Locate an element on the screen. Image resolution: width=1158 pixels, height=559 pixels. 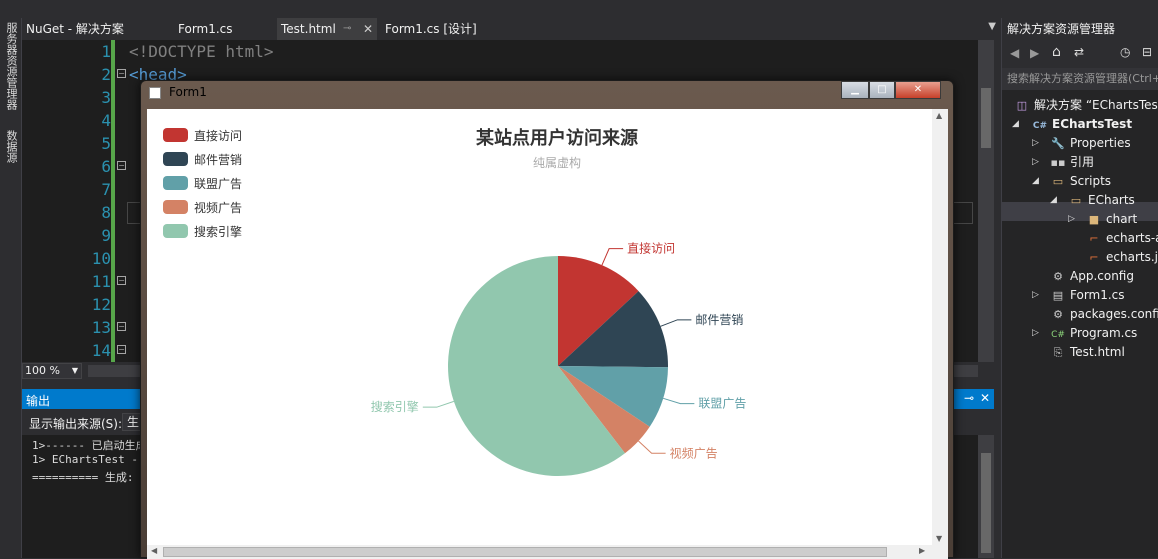
output-scrollbar is located at coordinates (986, 496).